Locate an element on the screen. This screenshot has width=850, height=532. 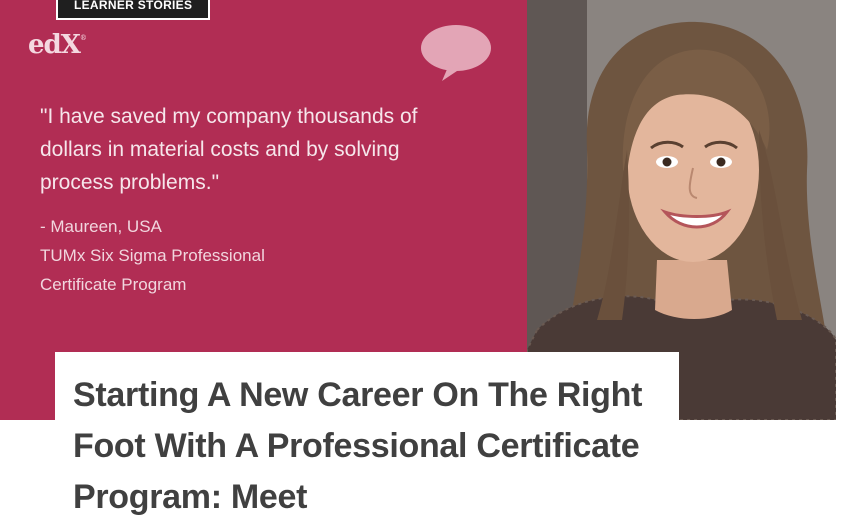
attribution-program-type: Certificate Program is located at coordinates (113, 284).